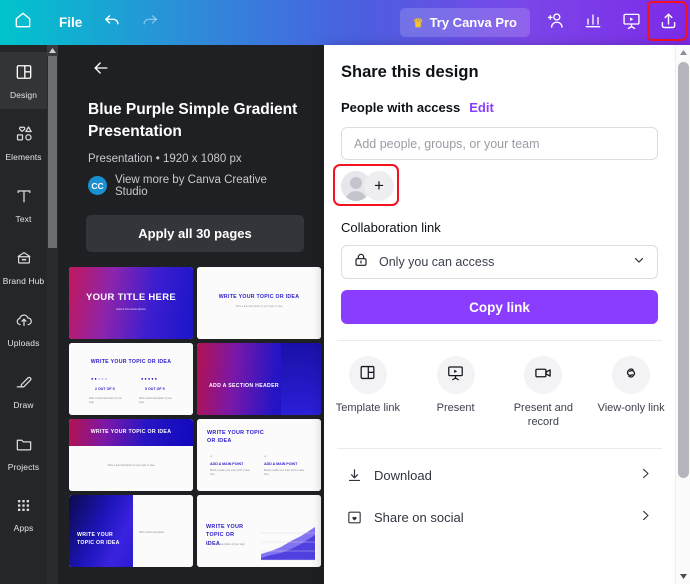 The height and width of the screenshot is (584, 690). I want to click on share-button, so click(667, 22).